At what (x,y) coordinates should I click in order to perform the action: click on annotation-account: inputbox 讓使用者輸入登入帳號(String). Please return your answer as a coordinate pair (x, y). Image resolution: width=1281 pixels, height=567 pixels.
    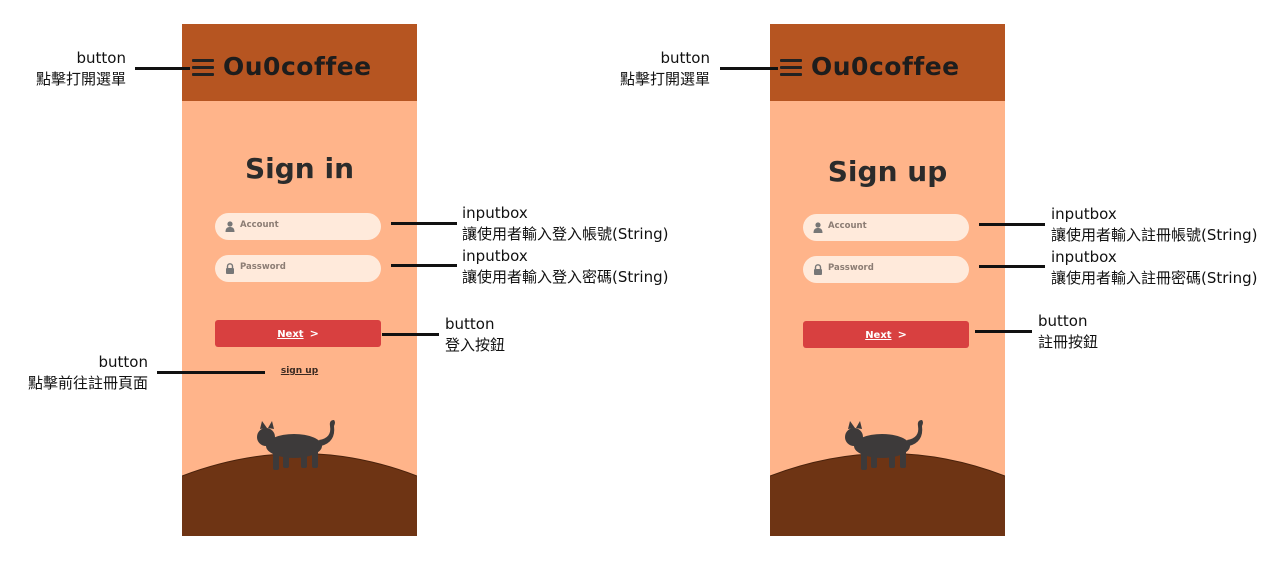
    Looking at the image, I should click on (565, 224).